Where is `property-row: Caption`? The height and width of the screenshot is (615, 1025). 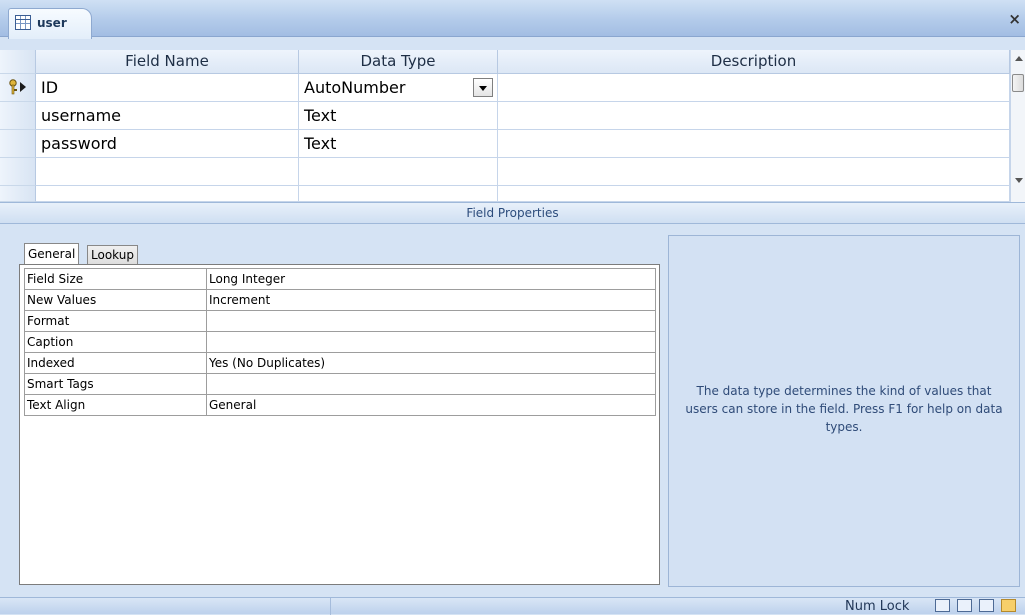
property-row: Caption is located at coordinates (340, 342).